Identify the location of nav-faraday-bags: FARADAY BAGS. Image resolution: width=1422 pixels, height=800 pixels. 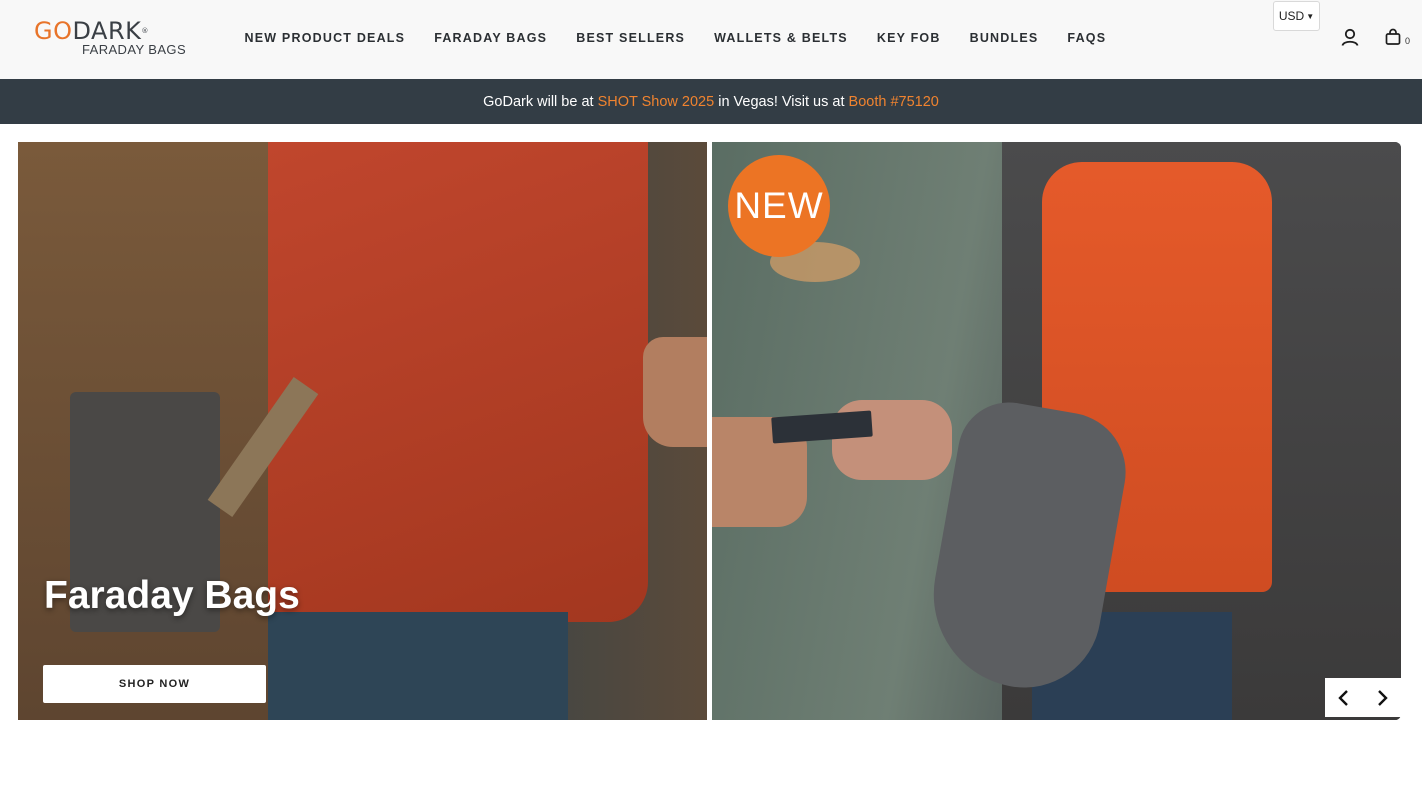
(490, 38).